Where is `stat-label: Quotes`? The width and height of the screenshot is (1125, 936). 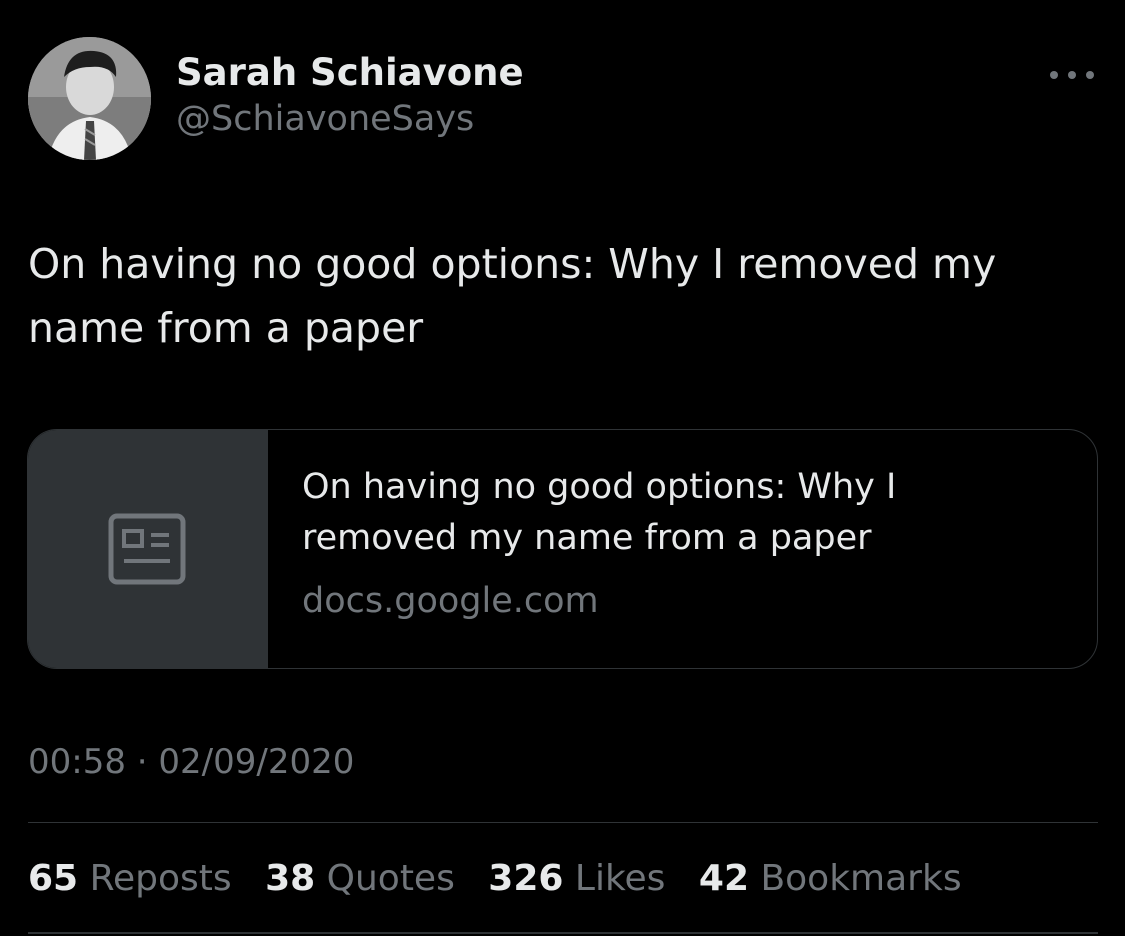
stat-label: Quotes is located at coordinates (390, 878).